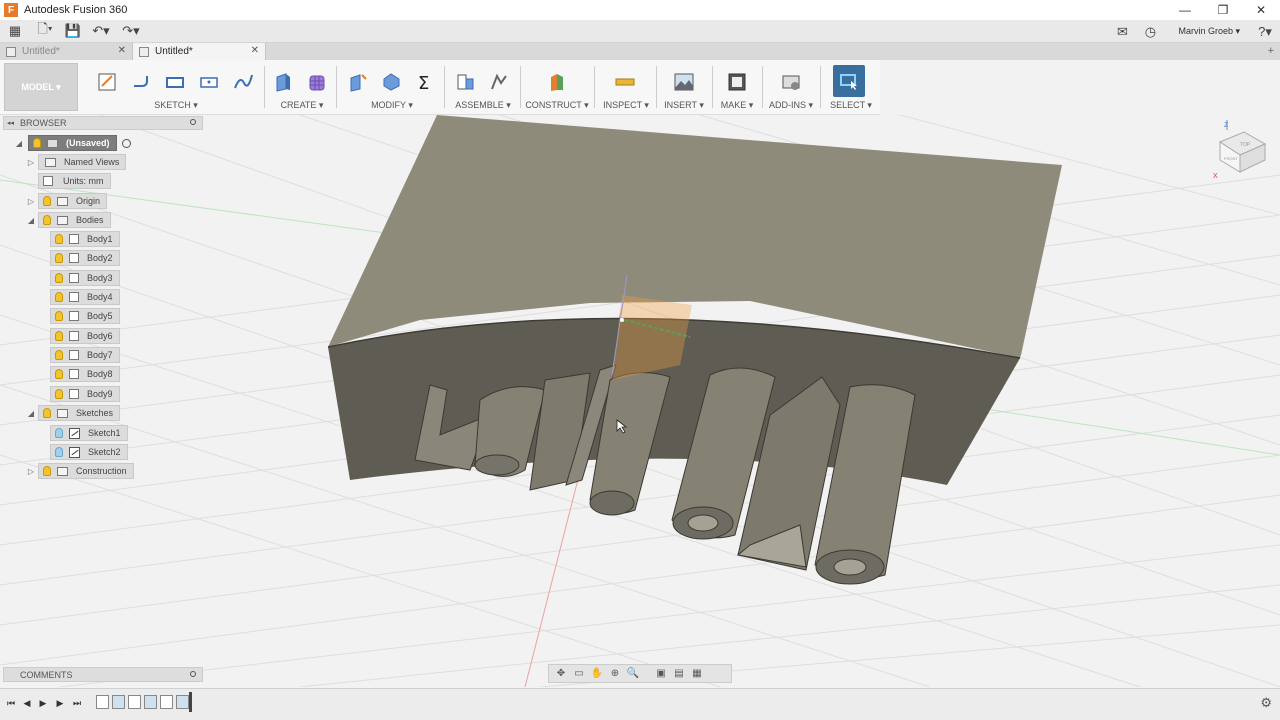 This screenshot has width=1280, height=720. What do you see at coordinates (557, 82) in the screenshot?
I see `offset-plane-icon` at bounding box center [557, 82].